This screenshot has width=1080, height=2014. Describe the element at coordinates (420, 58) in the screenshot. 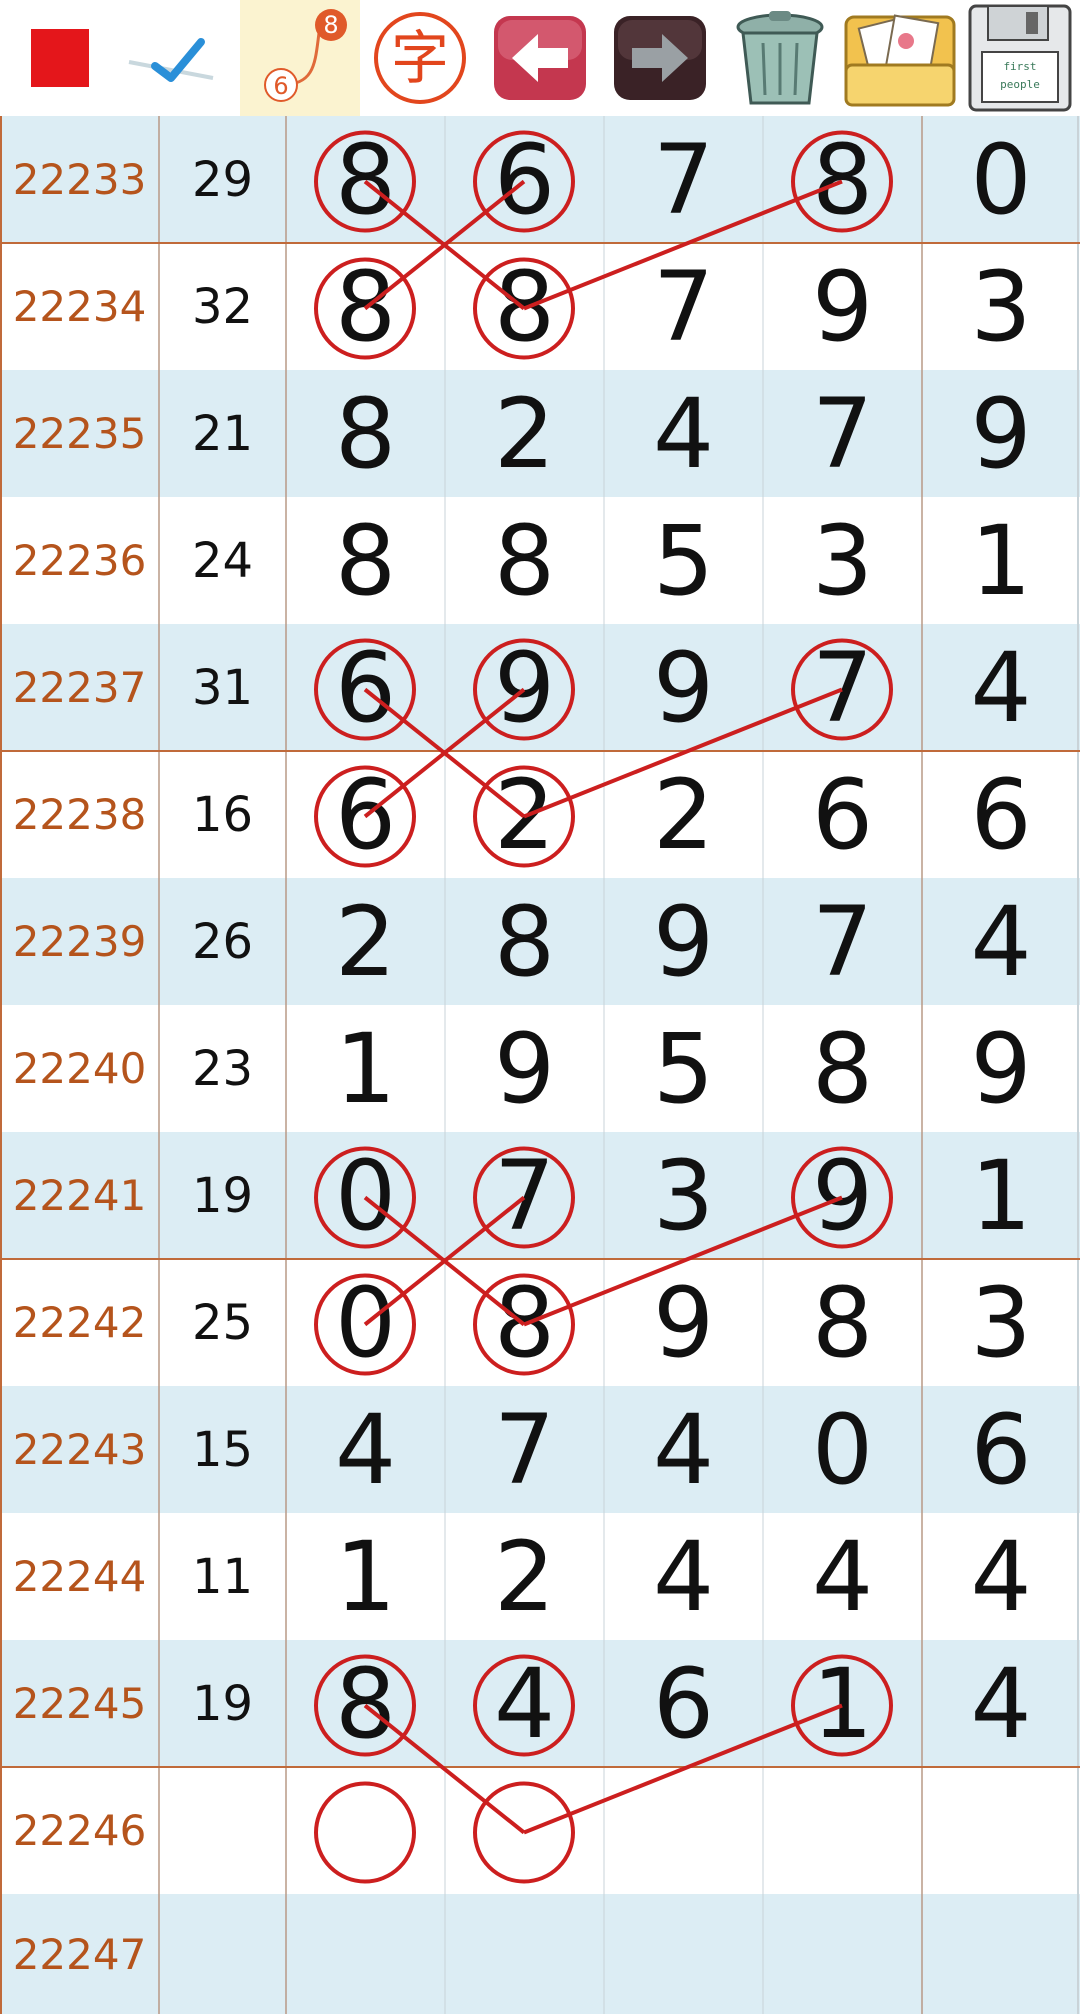

I see `text-tool: 字` at that location.